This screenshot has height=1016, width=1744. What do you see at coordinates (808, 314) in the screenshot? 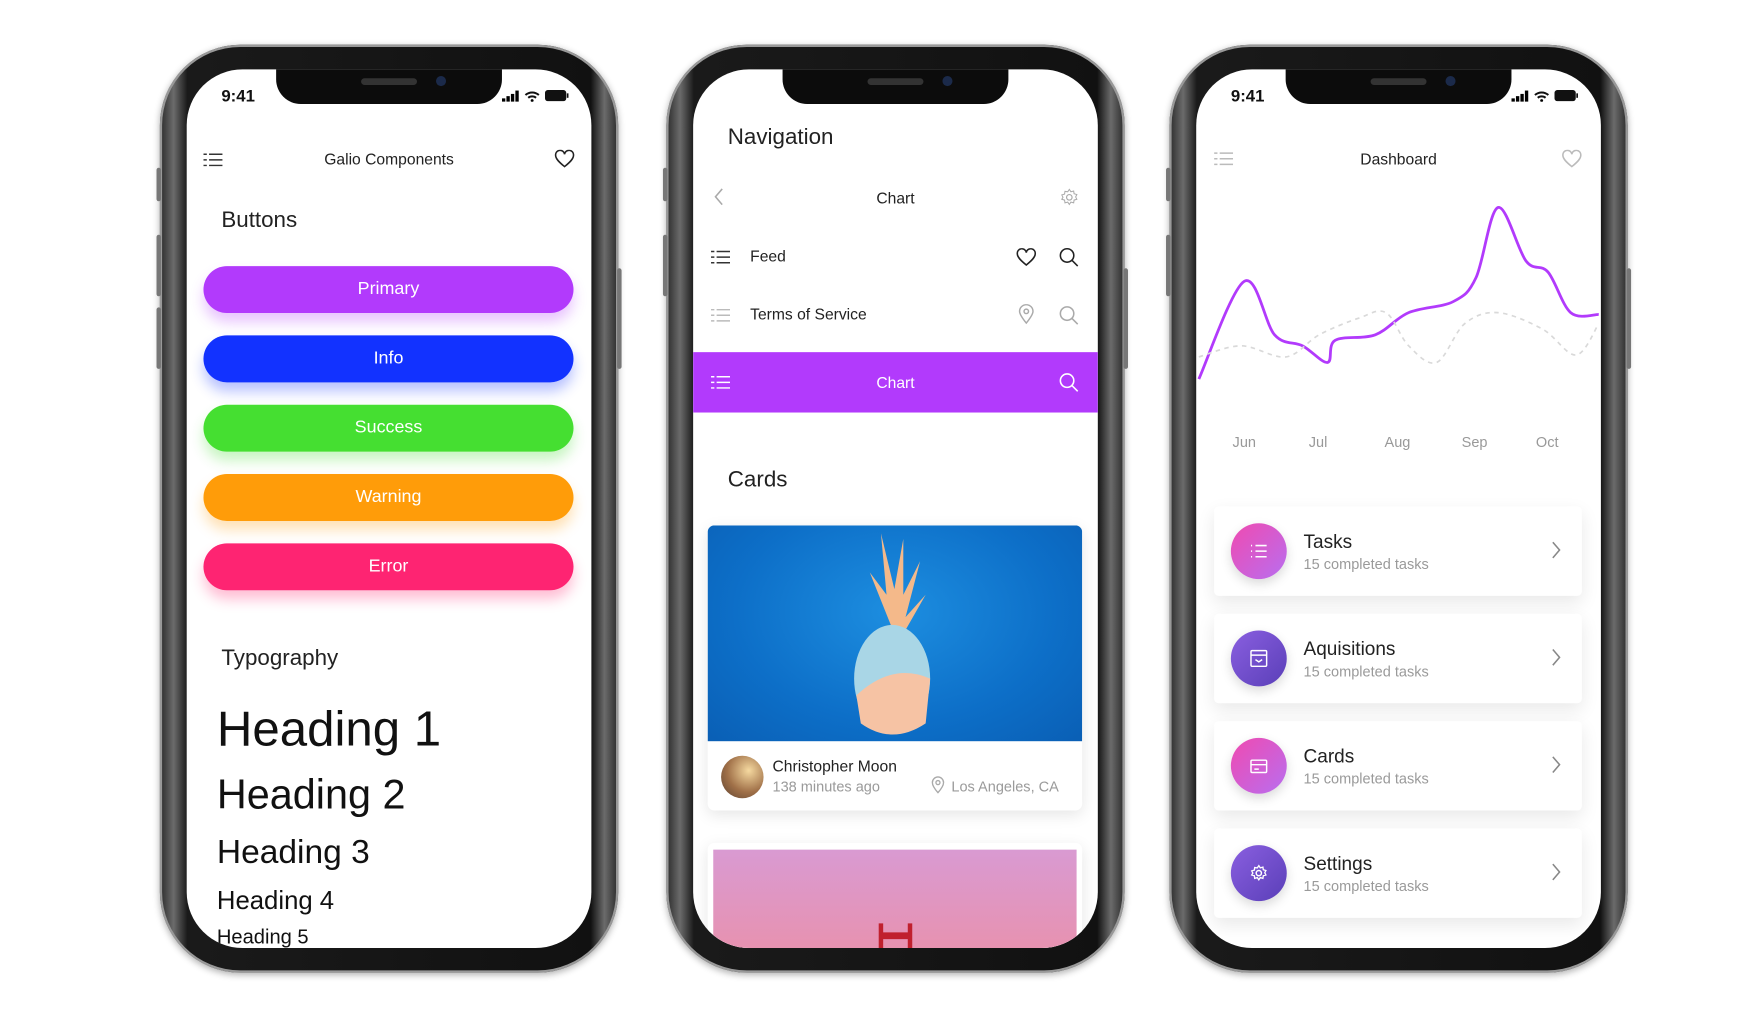
I see `navbar-title: Terms of Service` at bounding box center [808, 314].